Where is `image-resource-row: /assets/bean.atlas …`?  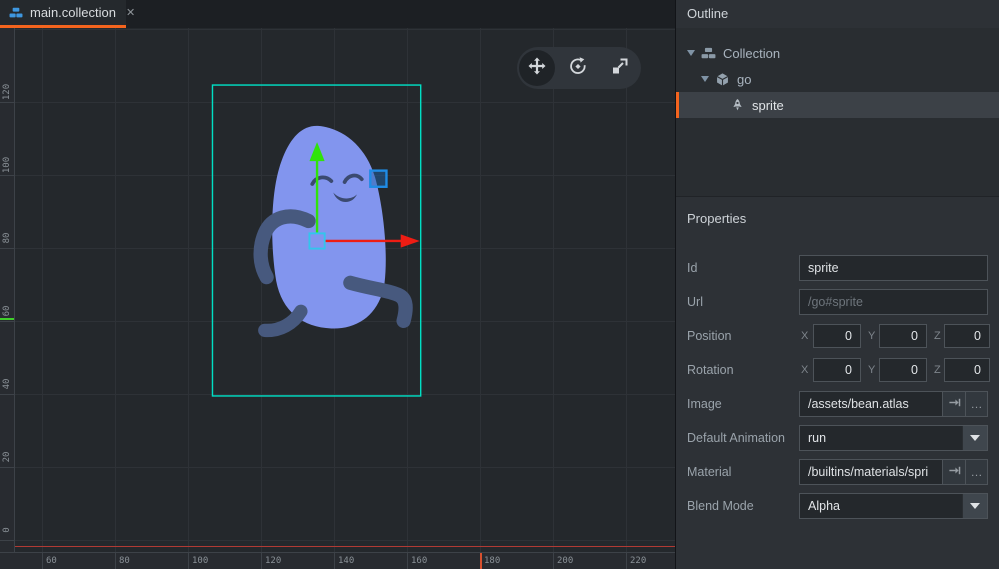 image-resource-row: /assets/bean.atlas … is located at coordinates (893, 404).